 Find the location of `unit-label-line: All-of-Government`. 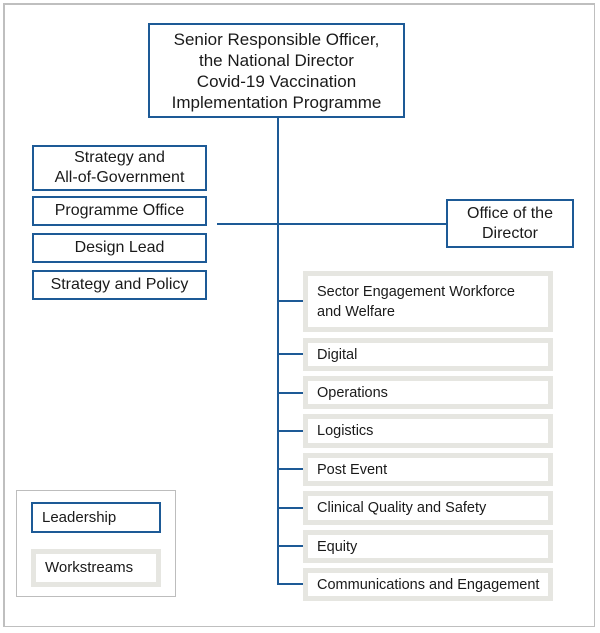

unit-label-line: All-of-Government is located at coordinates (119, 177).